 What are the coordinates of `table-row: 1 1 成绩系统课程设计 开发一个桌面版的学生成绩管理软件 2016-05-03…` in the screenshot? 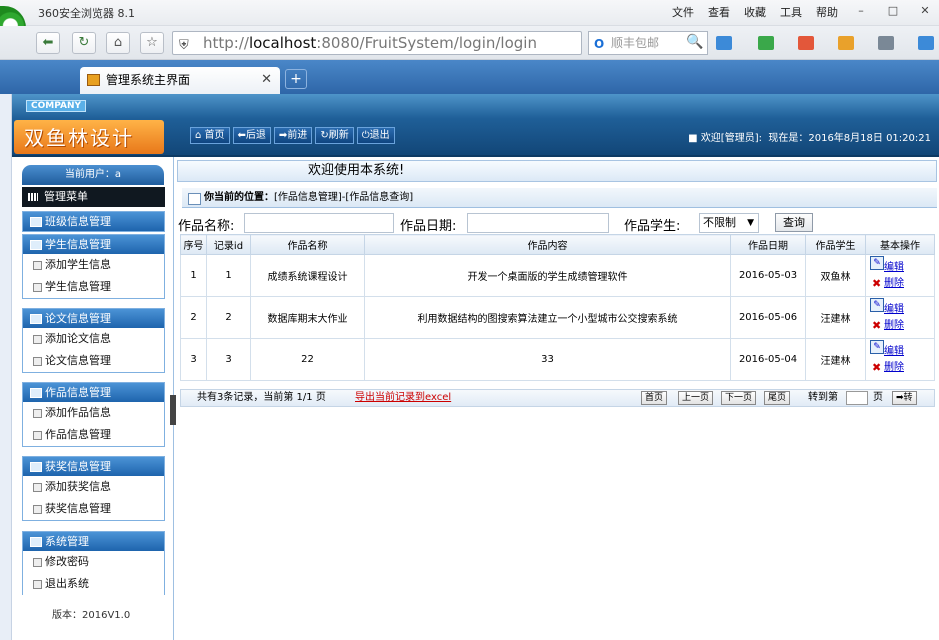 It's located at (557, 275).